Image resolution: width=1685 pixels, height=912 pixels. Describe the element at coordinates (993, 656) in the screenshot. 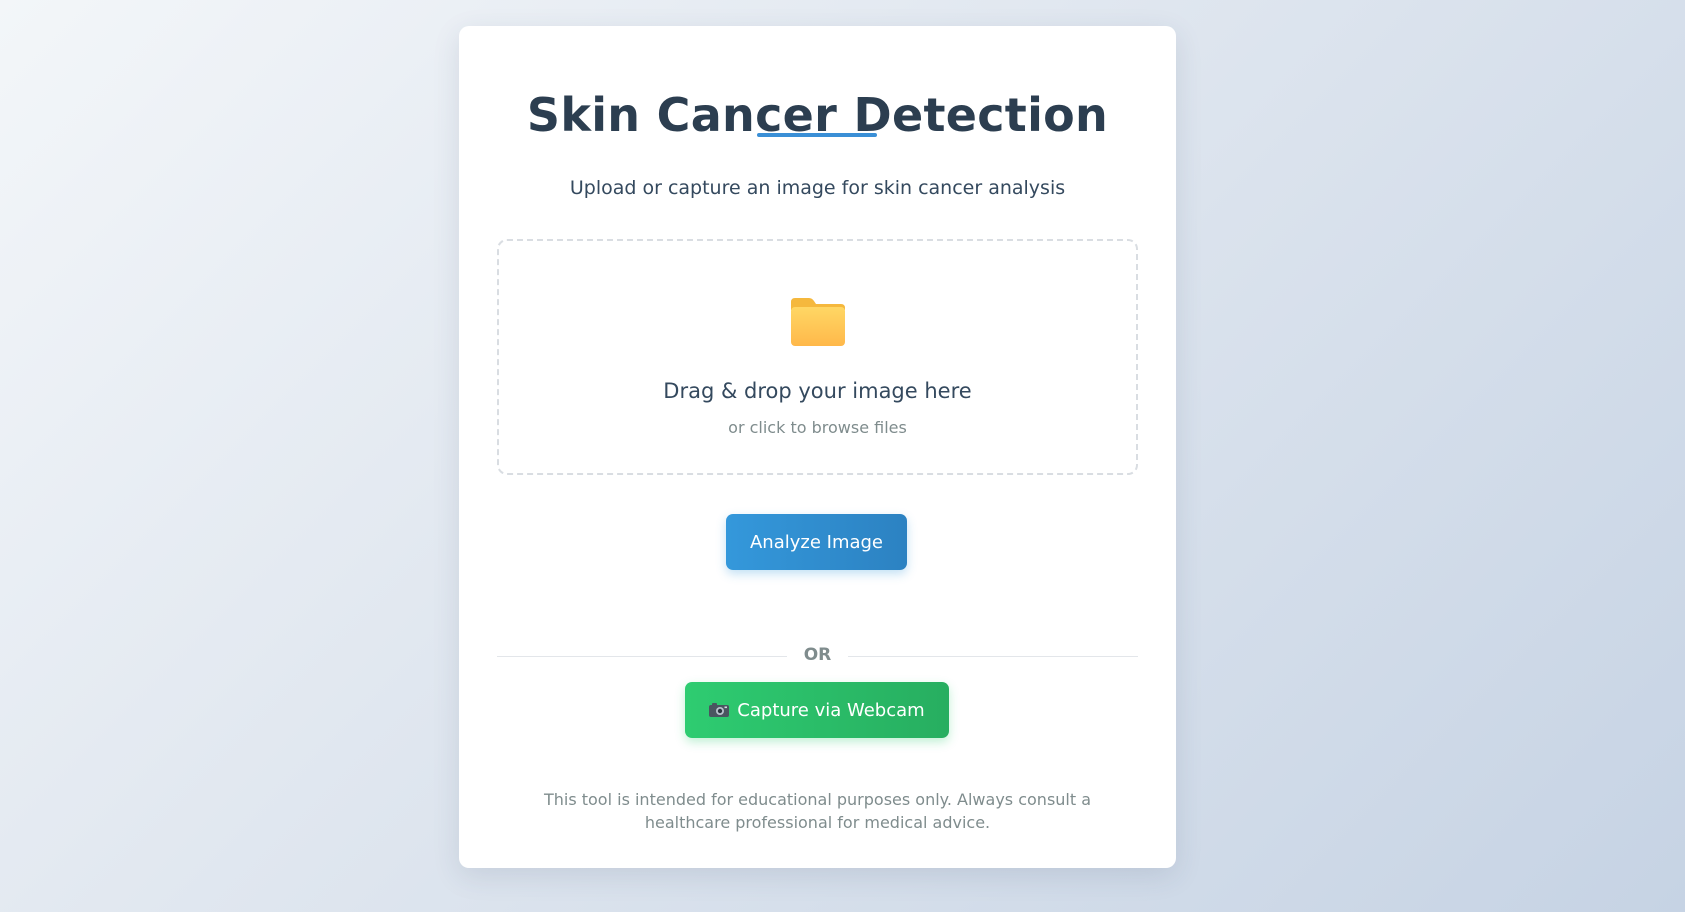

I see `divider-line-right` at that location.